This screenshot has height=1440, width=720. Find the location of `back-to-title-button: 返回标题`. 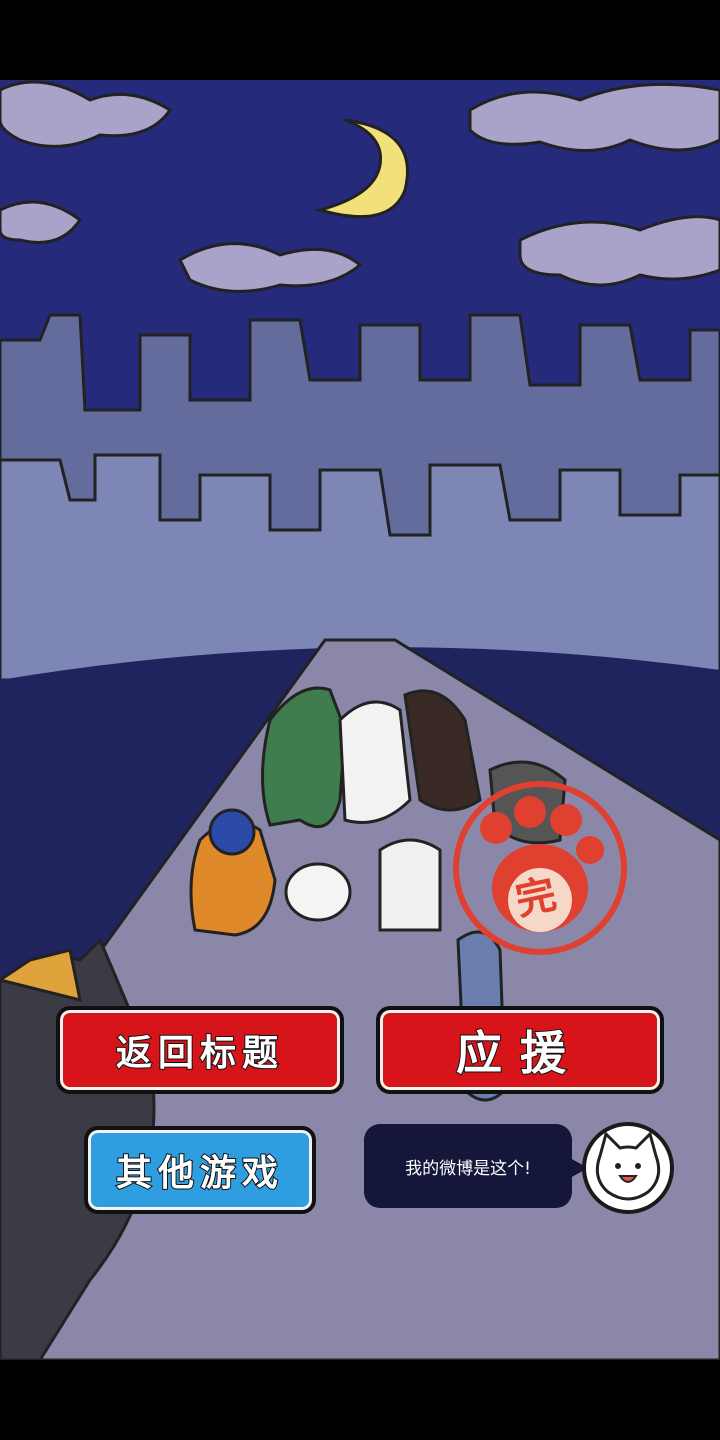

back-to-title-button: 返回标题 is located at coordinates (200, 1050).